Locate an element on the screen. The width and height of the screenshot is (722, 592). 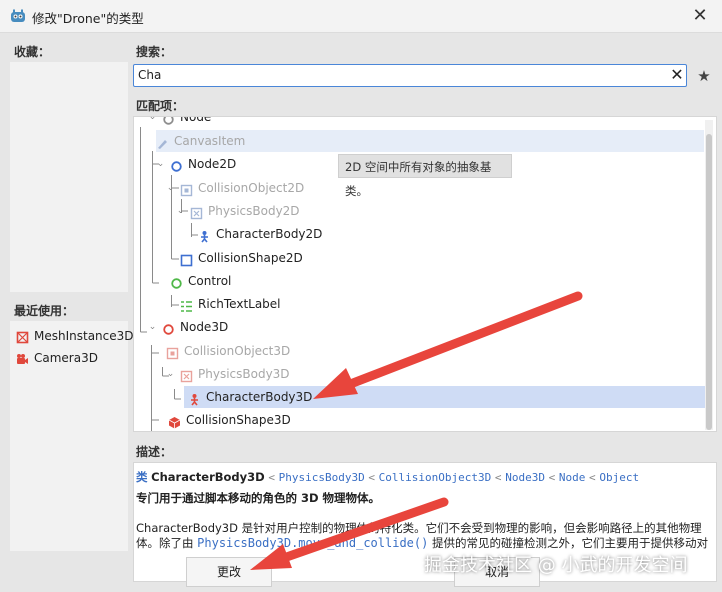
favorites-list is located at coordinates (69, 177).